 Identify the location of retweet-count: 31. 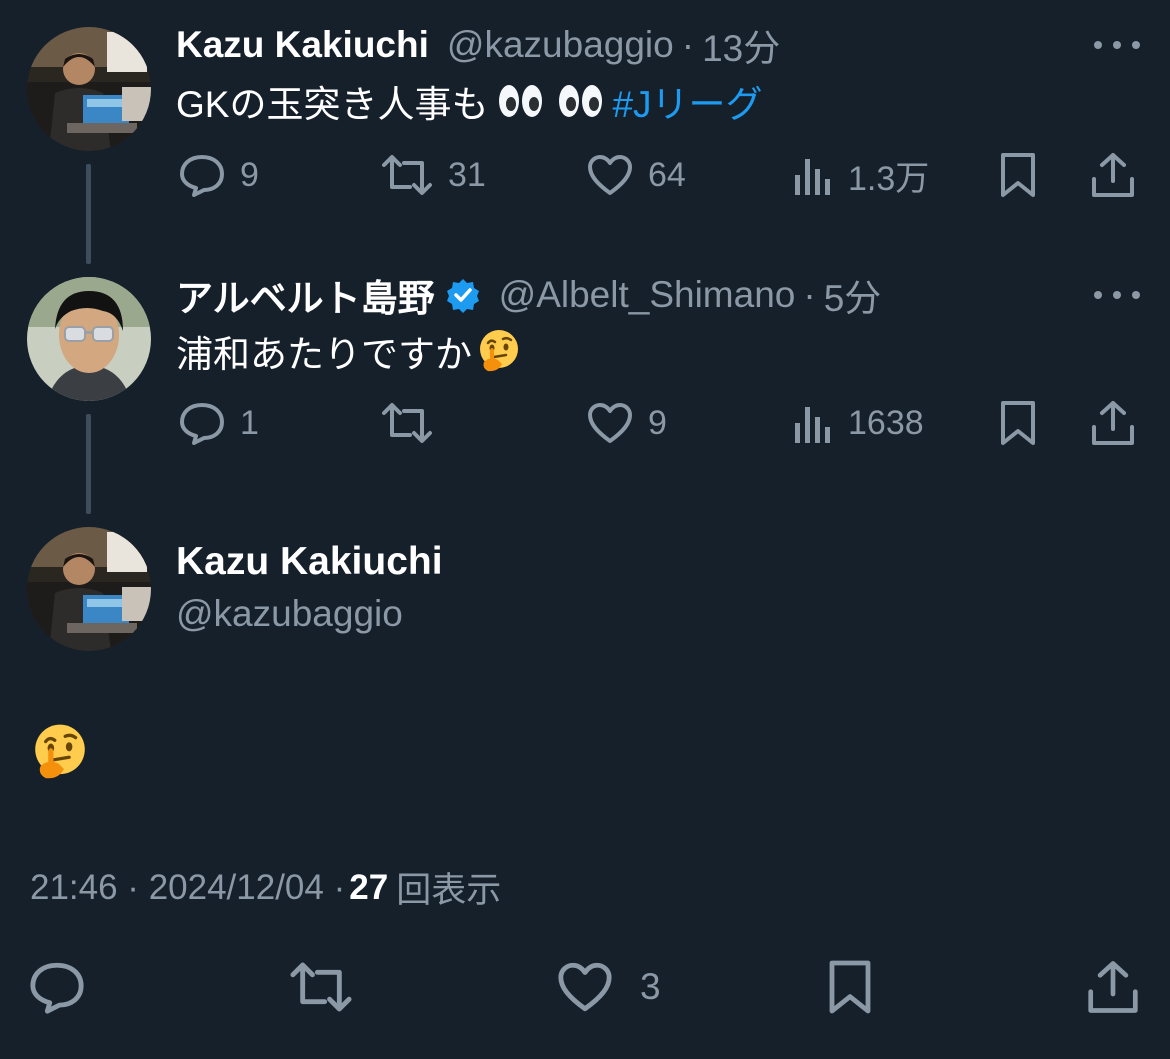
(467, 174).